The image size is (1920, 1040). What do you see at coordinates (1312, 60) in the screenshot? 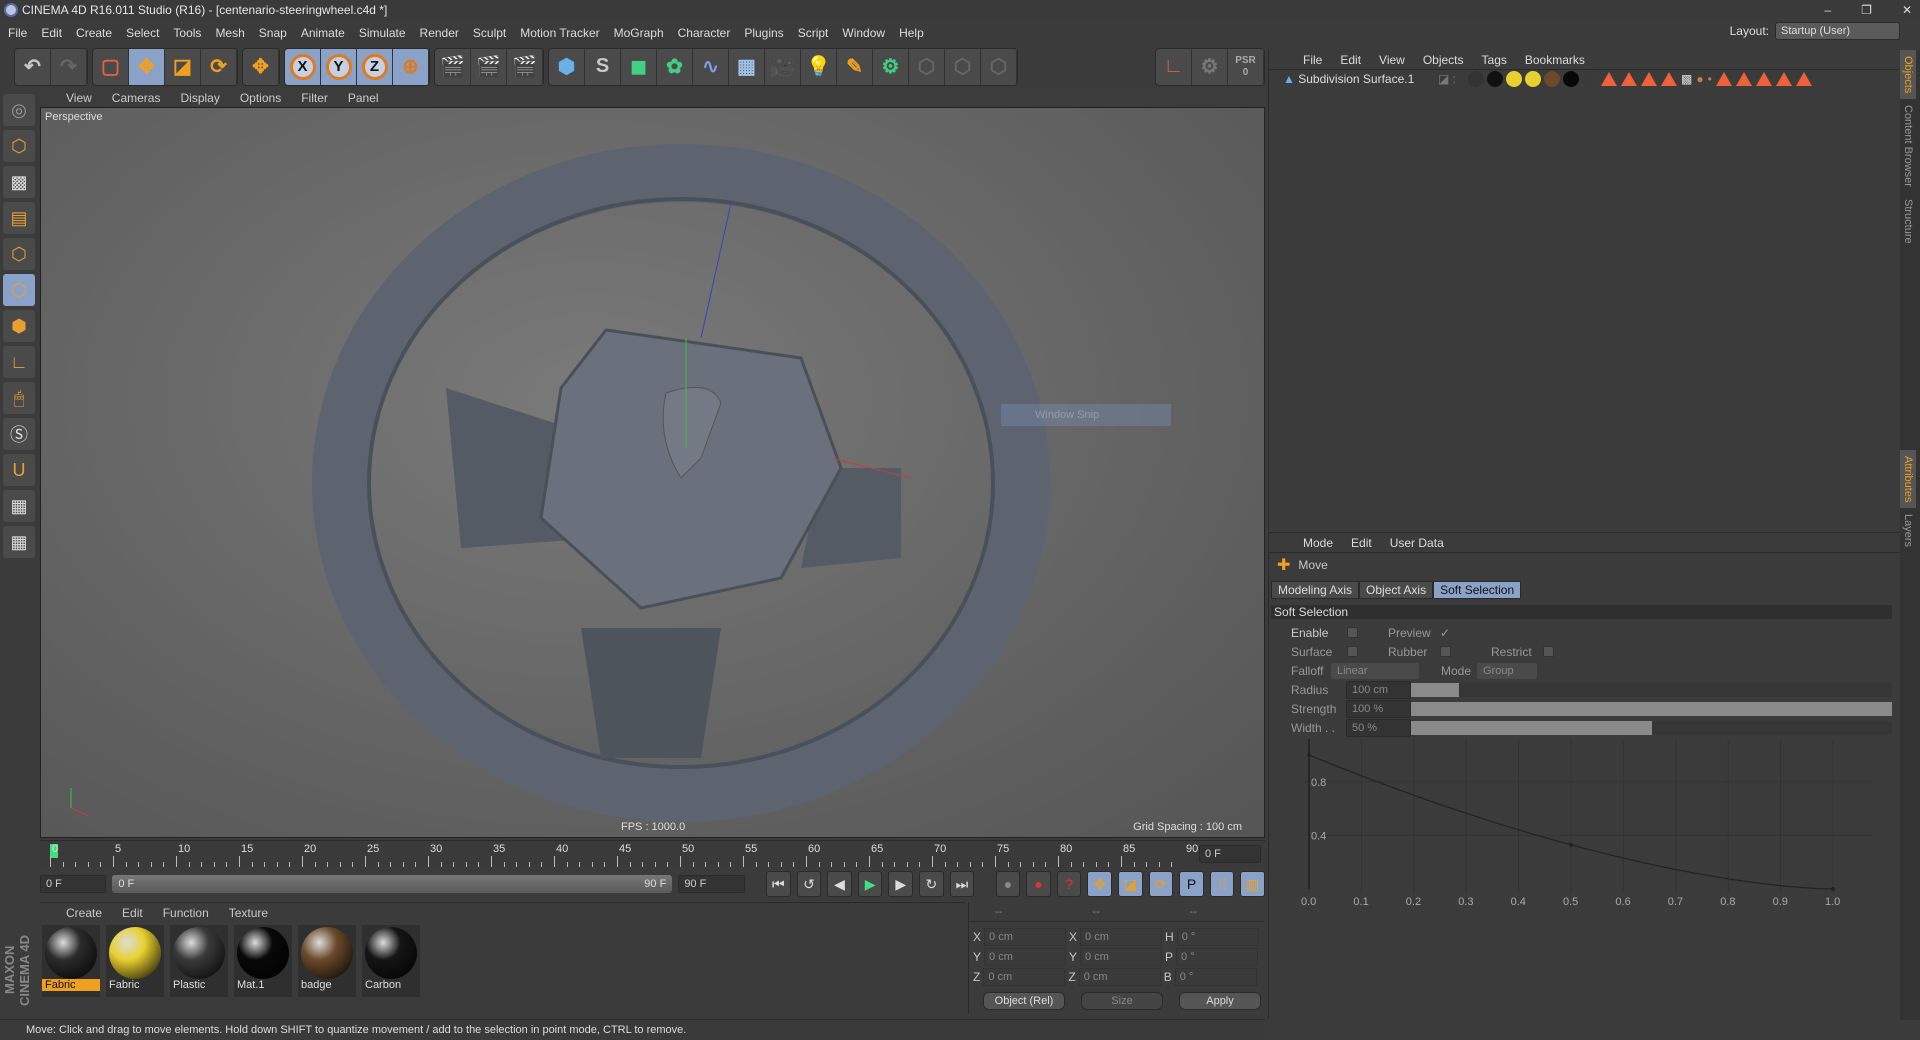
I see `object-menu-file: File` at bounding box center [1312, 60].